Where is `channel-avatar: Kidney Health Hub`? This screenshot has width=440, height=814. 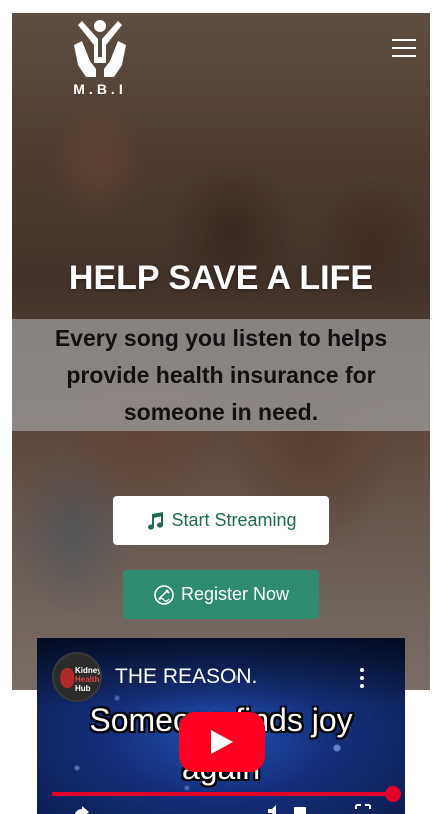 channel-avatar: Kidney Health Hub is located at coordinates (77, 677).